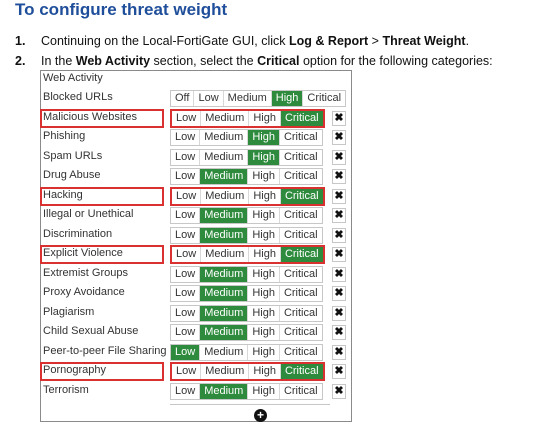  Describe the element at coordinates (121, 9) in the screenshot. I see `page-heading: To configure threat weight` at that location.